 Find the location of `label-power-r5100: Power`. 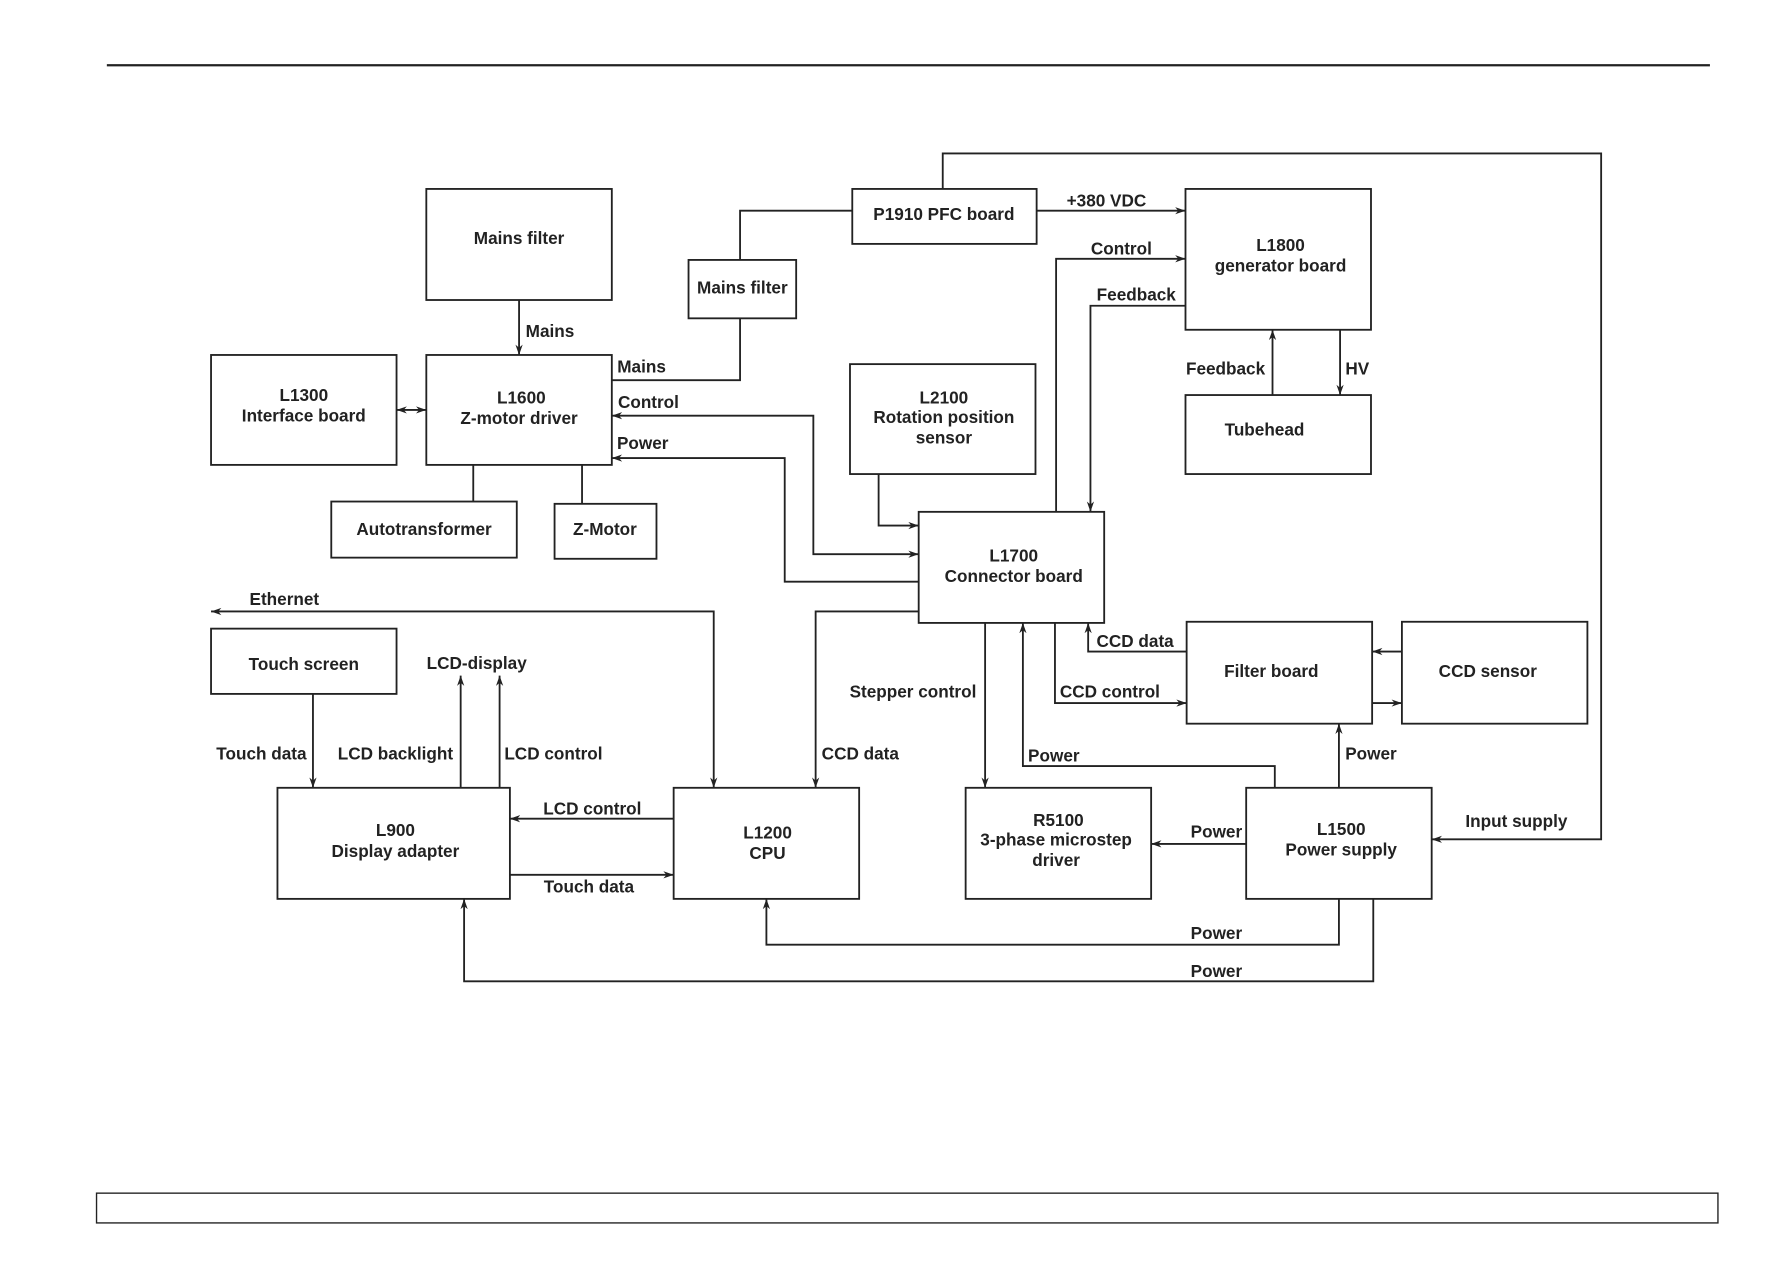

label-power-r5100: Power is located at coordinates (1217, 831).